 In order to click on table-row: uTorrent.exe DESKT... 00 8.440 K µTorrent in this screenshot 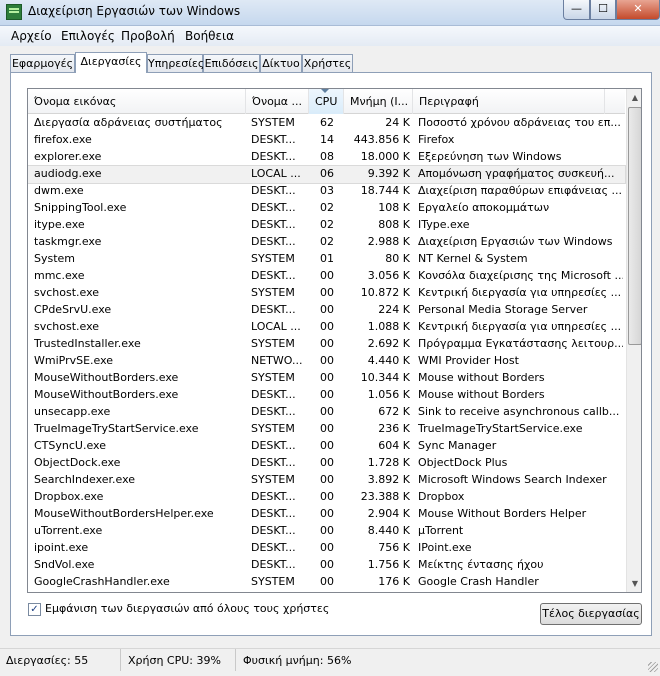, I will do `click(326, 531)`.